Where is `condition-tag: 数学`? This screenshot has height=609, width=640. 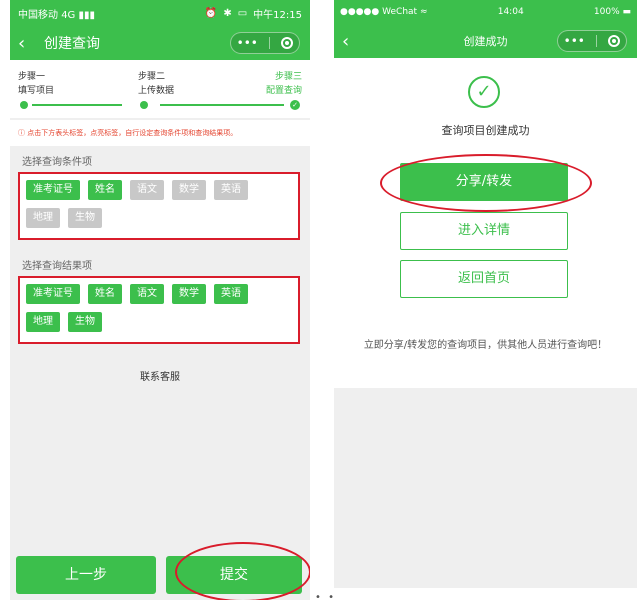 condition-tag: 数学 is located at coordinates (189, 190).